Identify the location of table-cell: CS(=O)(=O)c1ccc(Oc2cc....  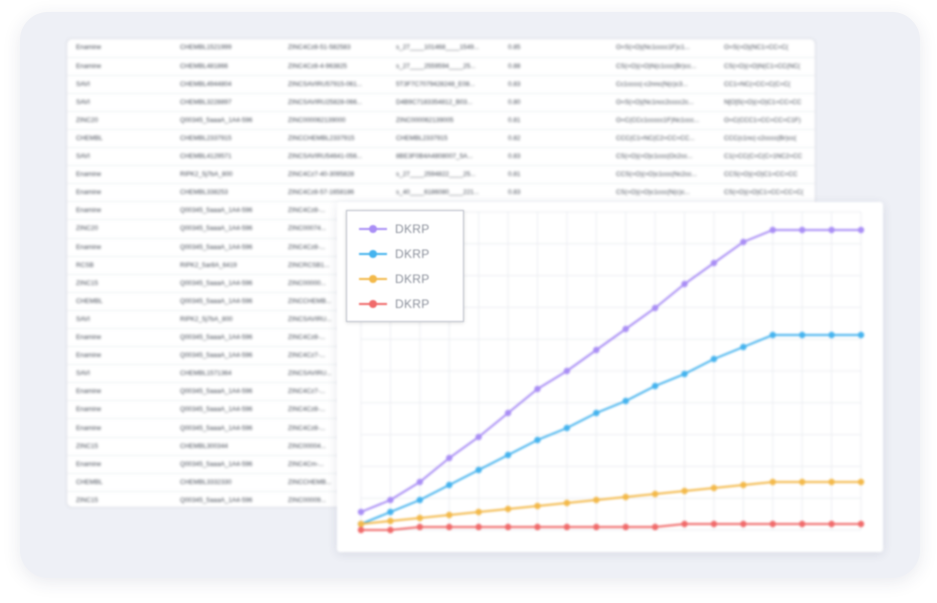
(665, 157).